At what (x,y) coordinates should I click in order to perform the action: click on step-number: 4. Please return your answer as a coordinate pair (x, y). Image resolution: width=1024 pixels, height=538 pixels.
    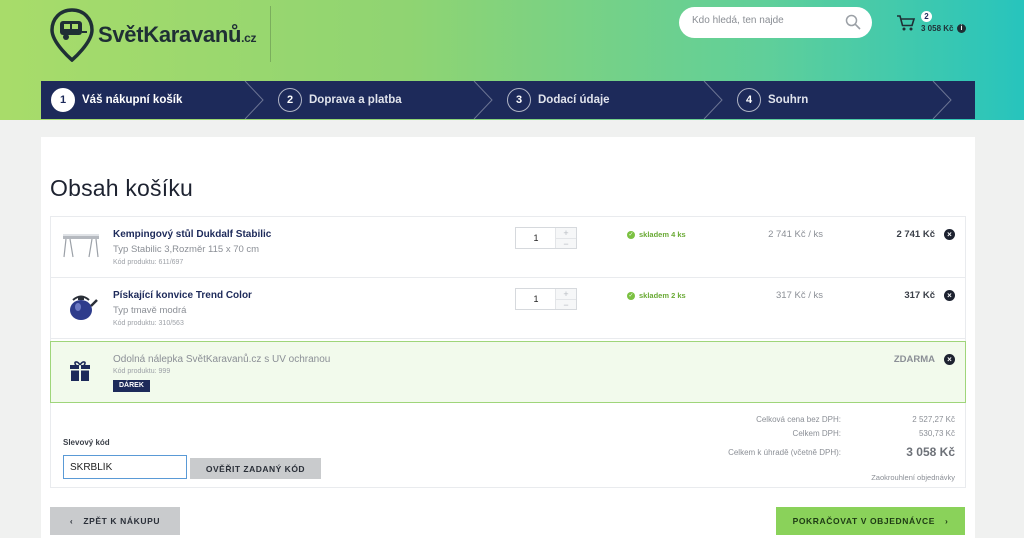
    Looking at the image, I should click on (749, 100).